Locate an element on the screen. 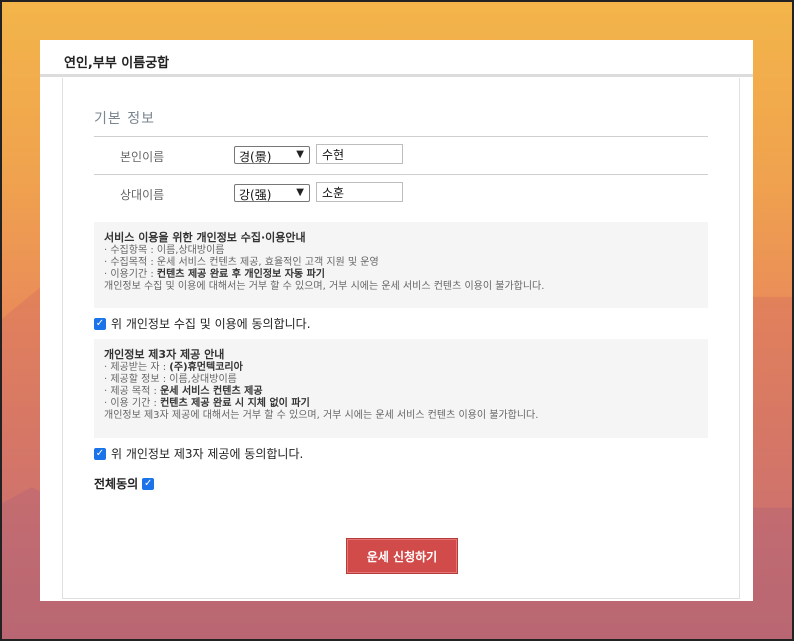 The width and height of the screenshot is (794, 641). title-divider is located at coordinates (396, 75).